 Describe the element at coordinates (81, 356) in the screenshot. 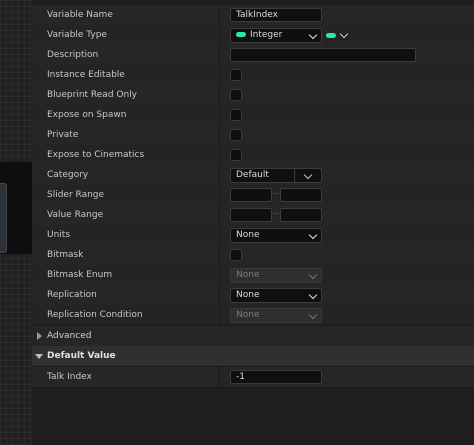

I see `default-value-section-label: Default Value` at that location.